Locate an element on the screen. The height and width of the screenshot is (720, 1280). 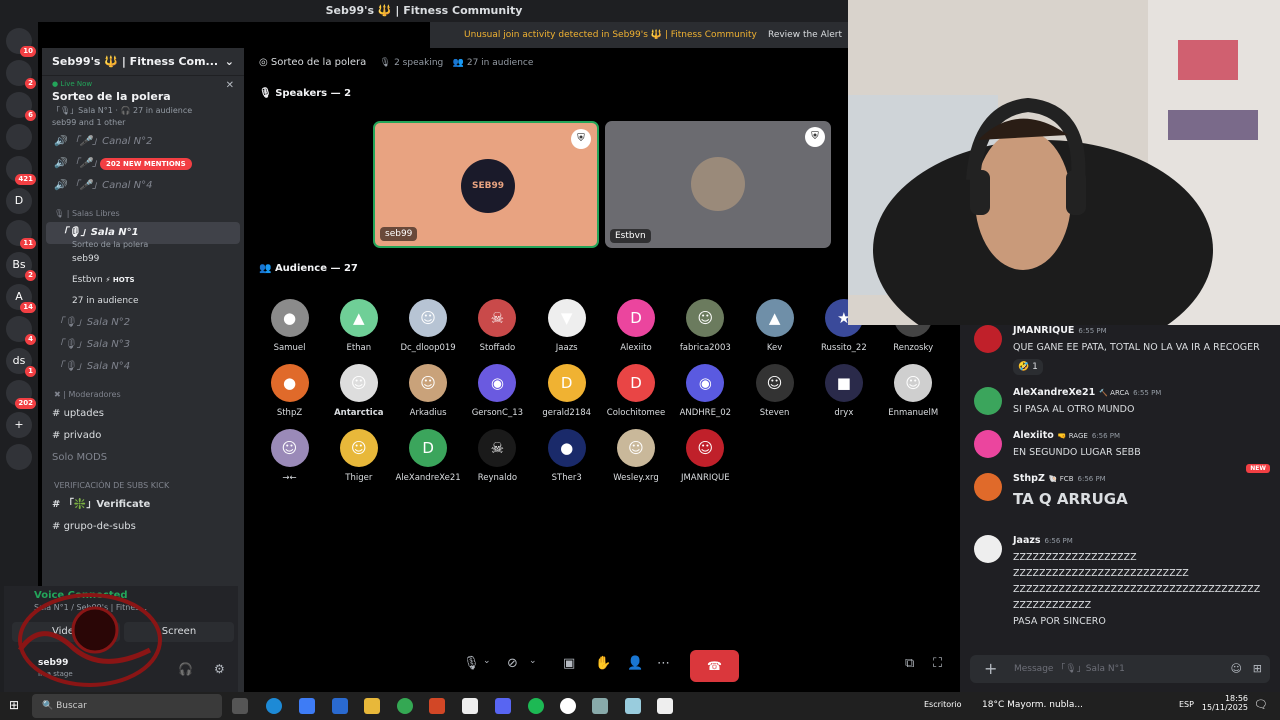
audience-member: ☺ fabrica2003 is located at coordinates (705, 326).